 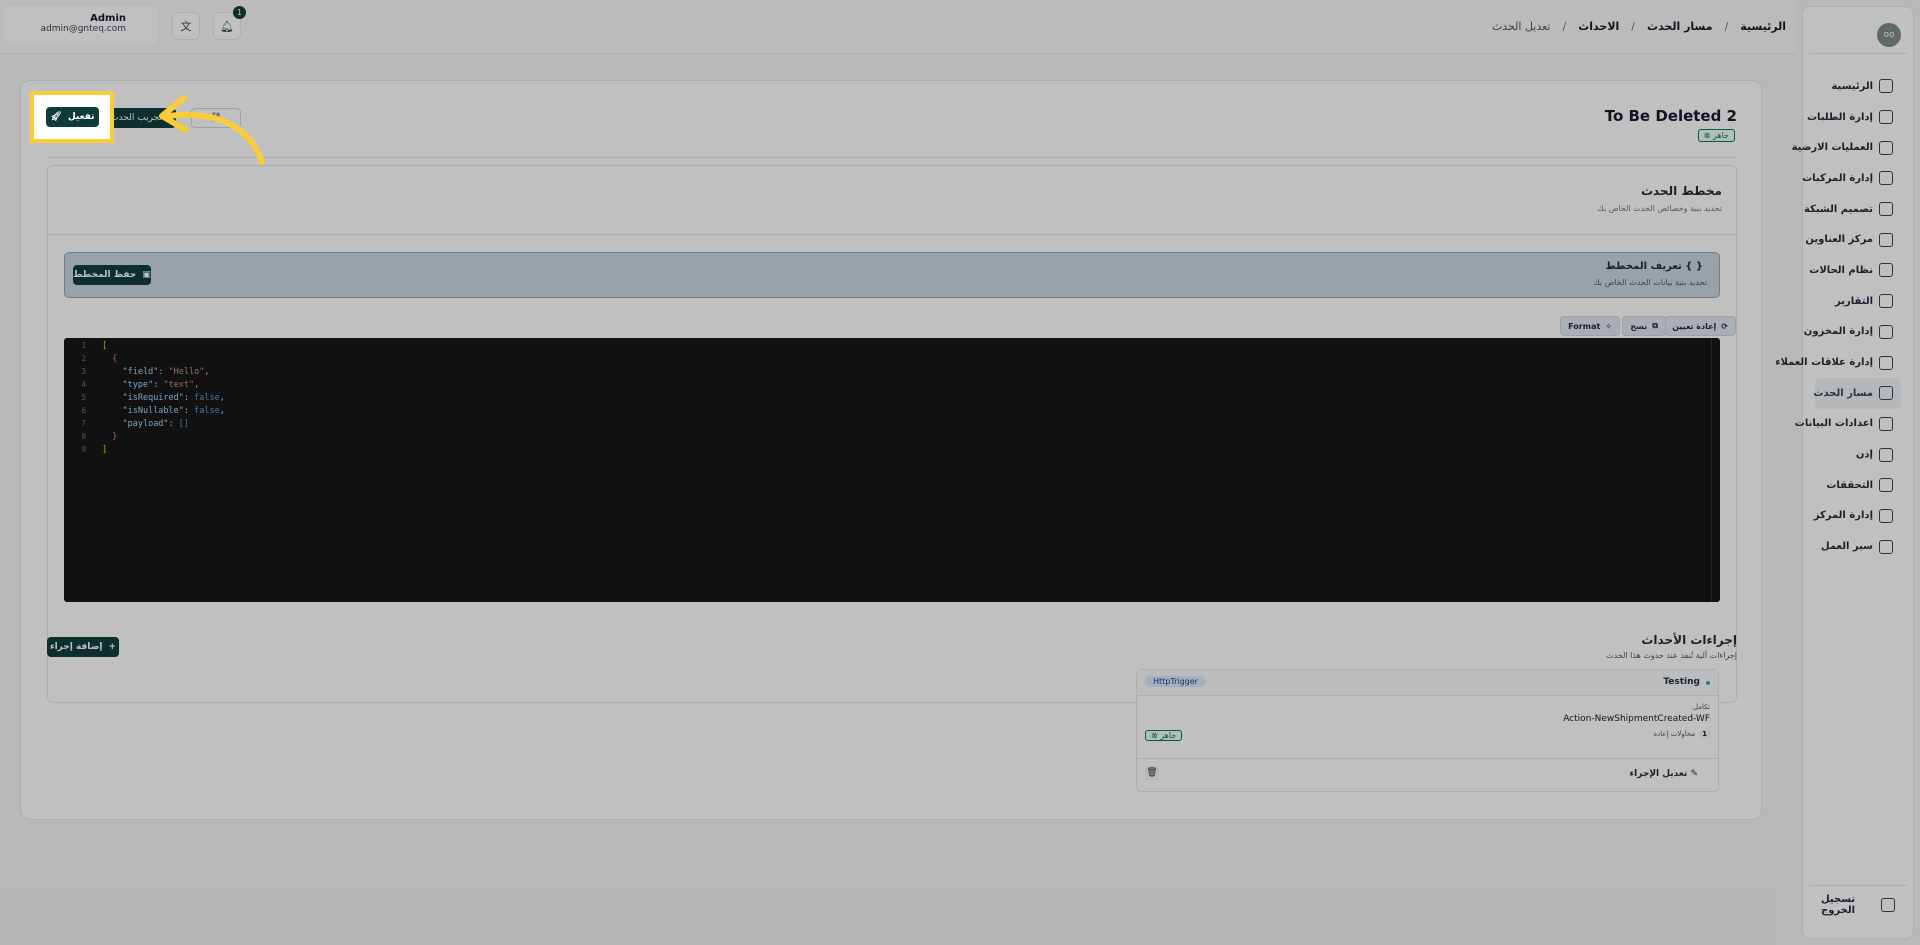 I want to click on inventory-icon, so click(x=1886, y=331).